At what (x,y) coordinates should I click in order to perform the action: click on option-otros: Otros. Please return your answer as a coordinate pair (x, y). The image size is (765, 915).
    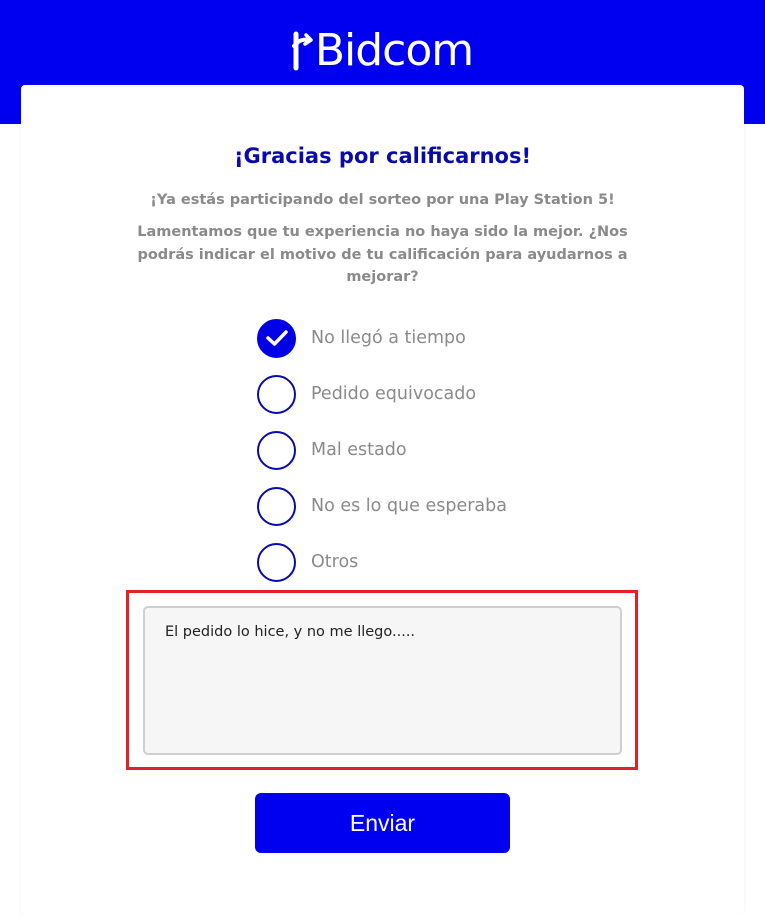
    Looking at the image, I should click on (457, 562).